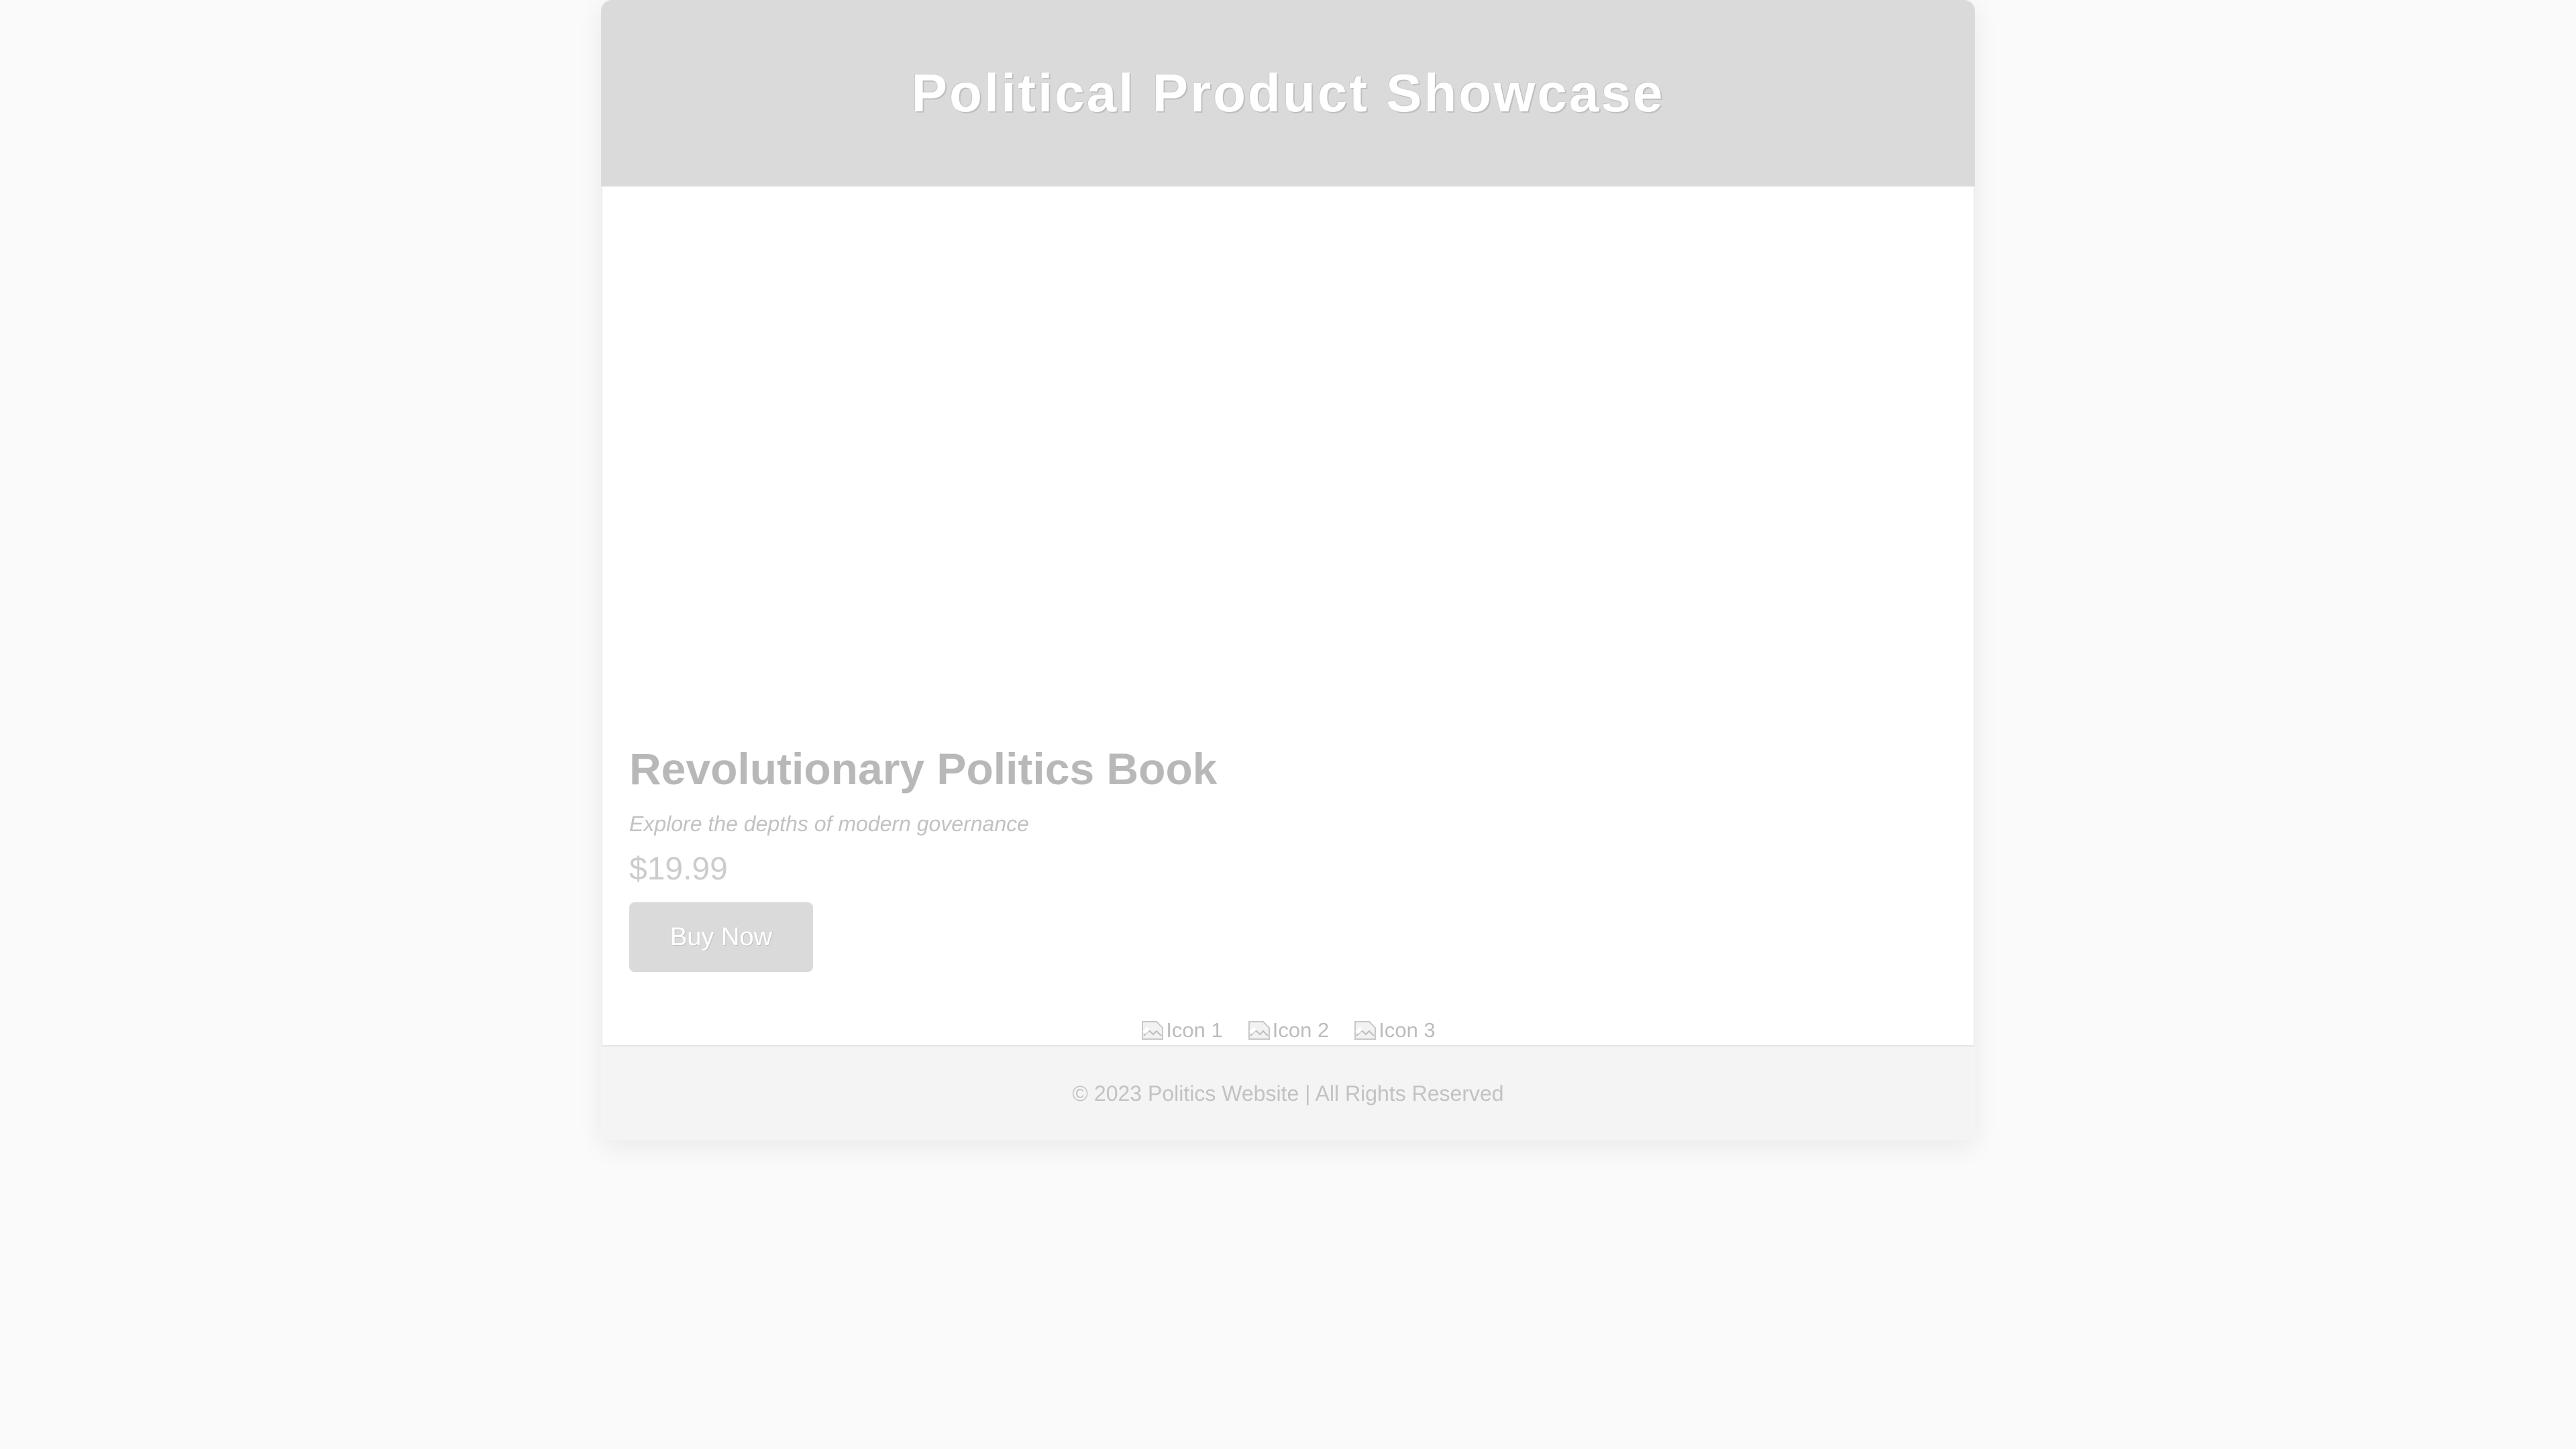 Image resolution: width=2576 pixels, height=1449 pixels. Describe the element at coordinates (678, 869) in the screenshot. I see `product-price: $19.99` at that location.